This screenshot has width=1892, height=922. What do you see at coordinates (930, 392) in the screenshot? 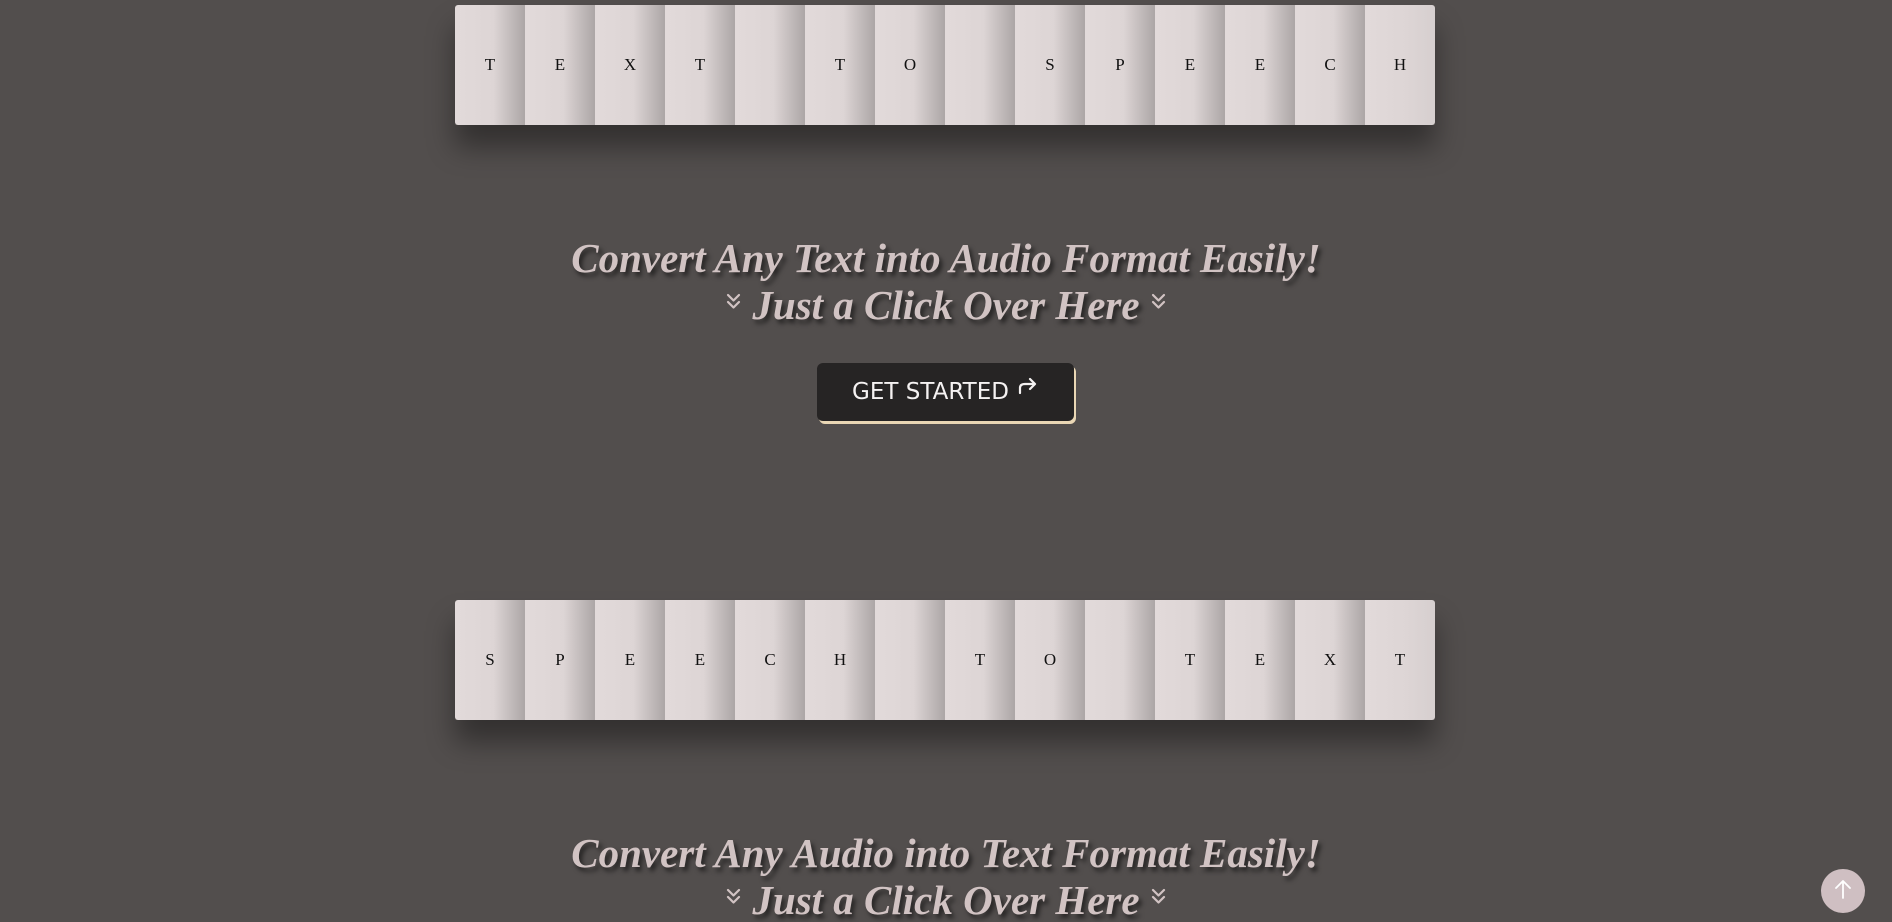
I see `get-started-label: GET STARTED` at bounding box center [930, 392].